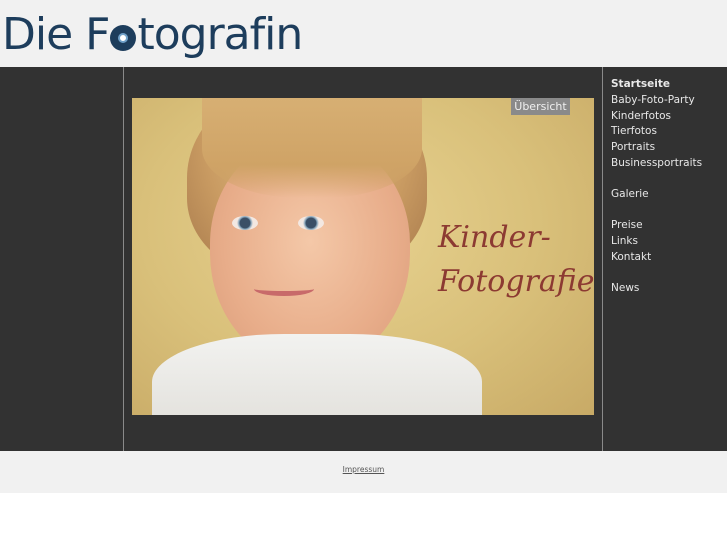 The height and width of the screenshot is (545, 727). I want to click on nav-item-businessportraits: Businessportraits, so click(669, 164).